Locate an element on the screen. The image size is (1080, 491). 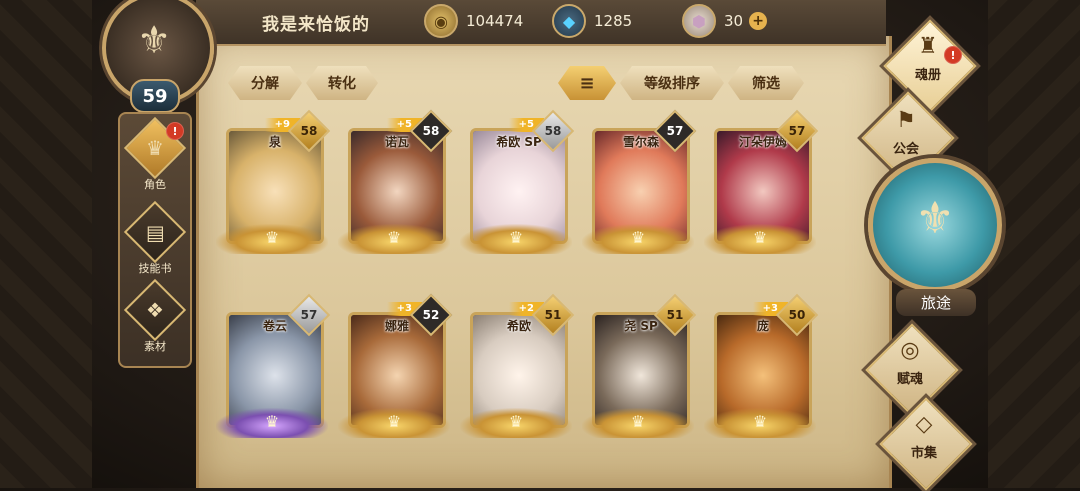
character-card: 希欧 +2 51 ♛ is located at coordinates (517, 366).